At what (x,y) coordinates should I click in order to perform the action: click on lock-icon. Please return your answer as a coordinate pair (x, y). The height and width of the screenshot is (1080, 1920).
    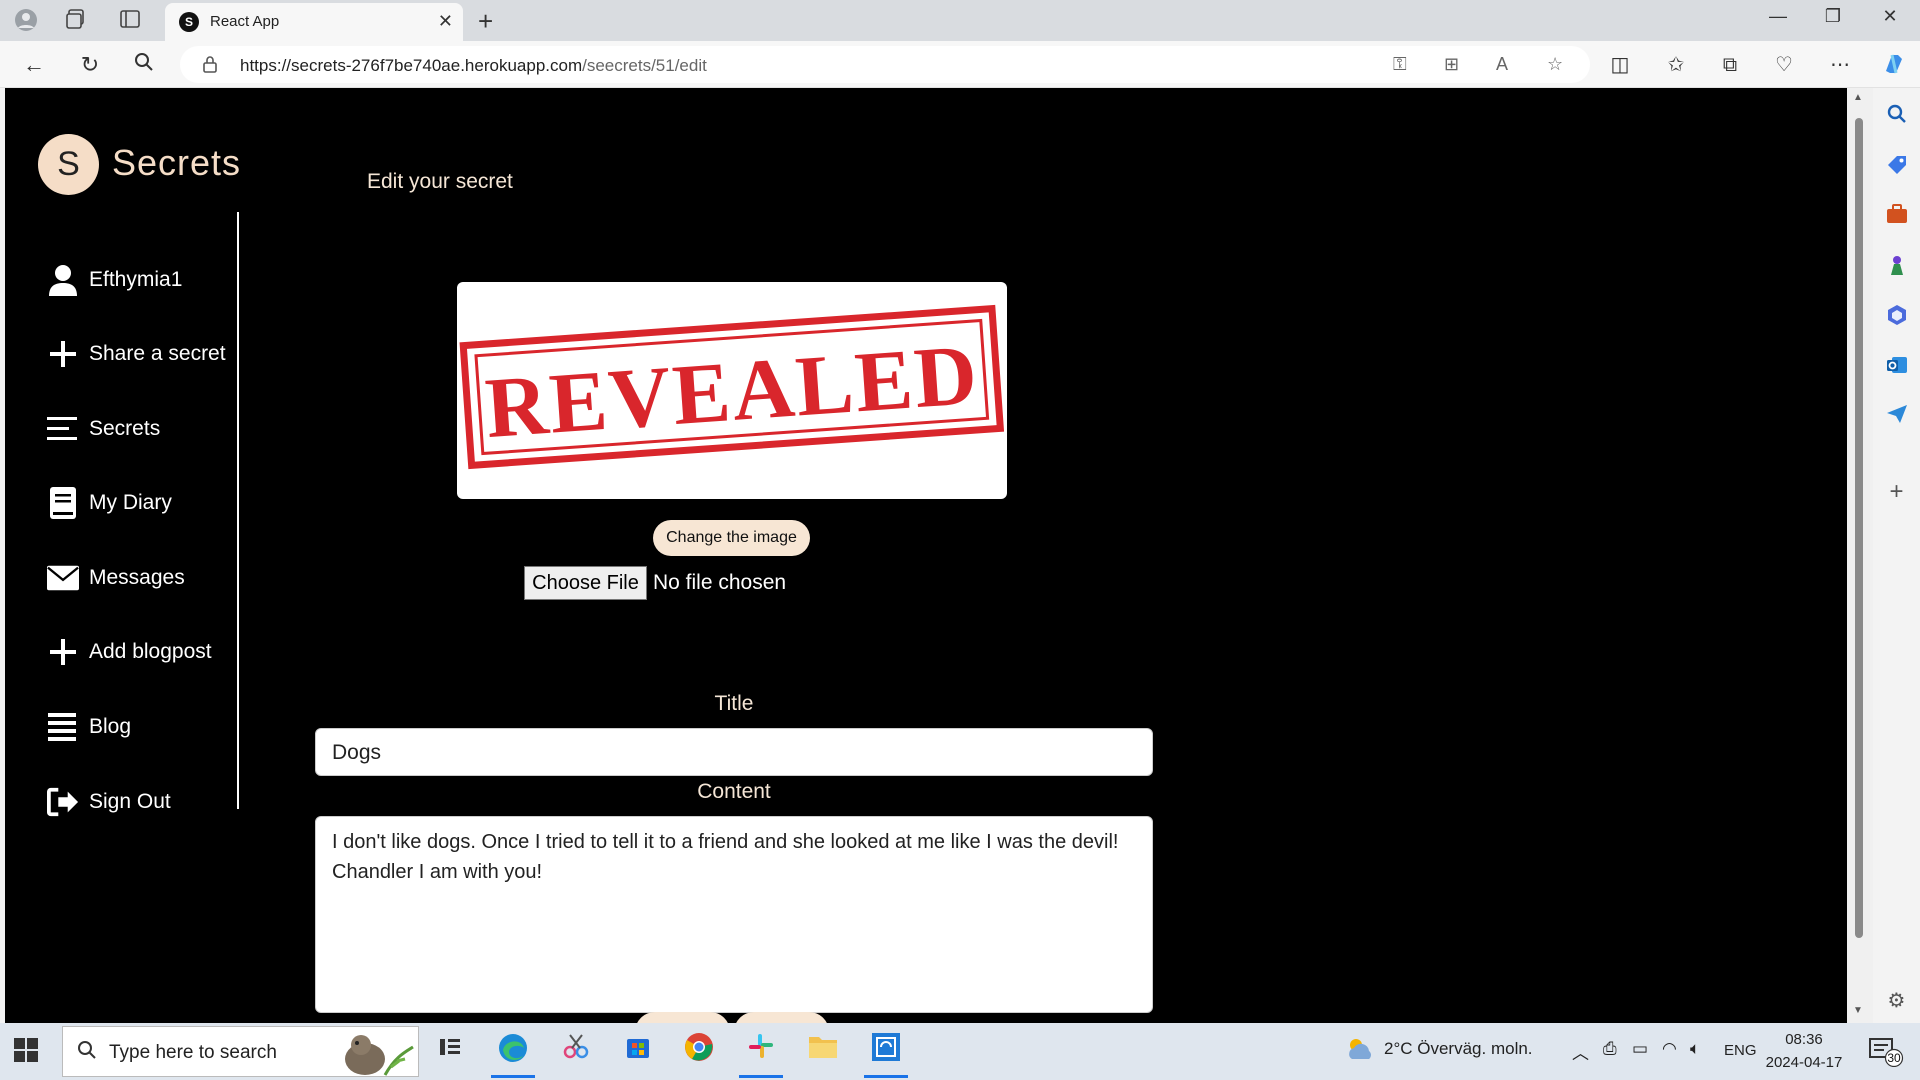
    Looking at the image, I should click on (210, 66).